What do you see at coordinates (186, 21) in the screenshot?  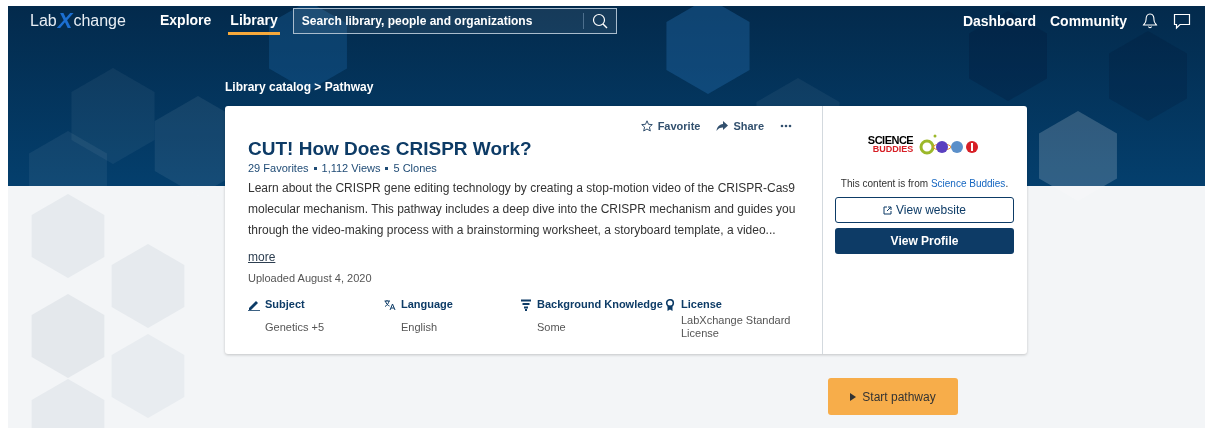 I see `nav-link: Explore` at bounding box center [186, 21].